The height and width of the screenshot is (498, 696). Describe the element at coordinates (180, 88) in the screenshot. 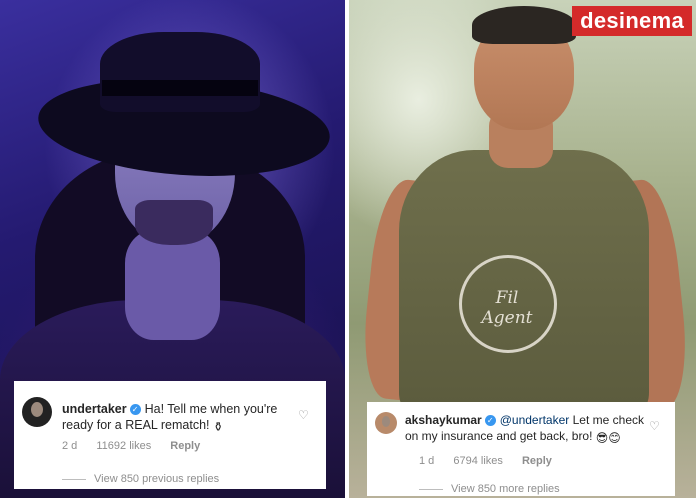

I see `hat-band` at that location.